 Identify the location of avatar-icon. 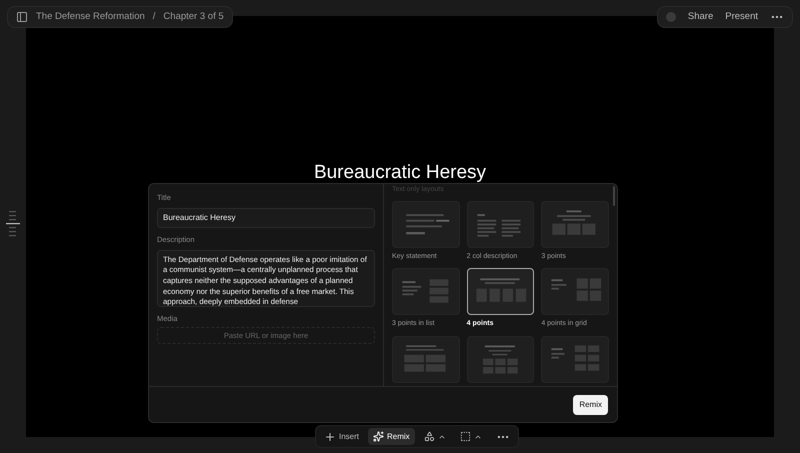
(671, 17).